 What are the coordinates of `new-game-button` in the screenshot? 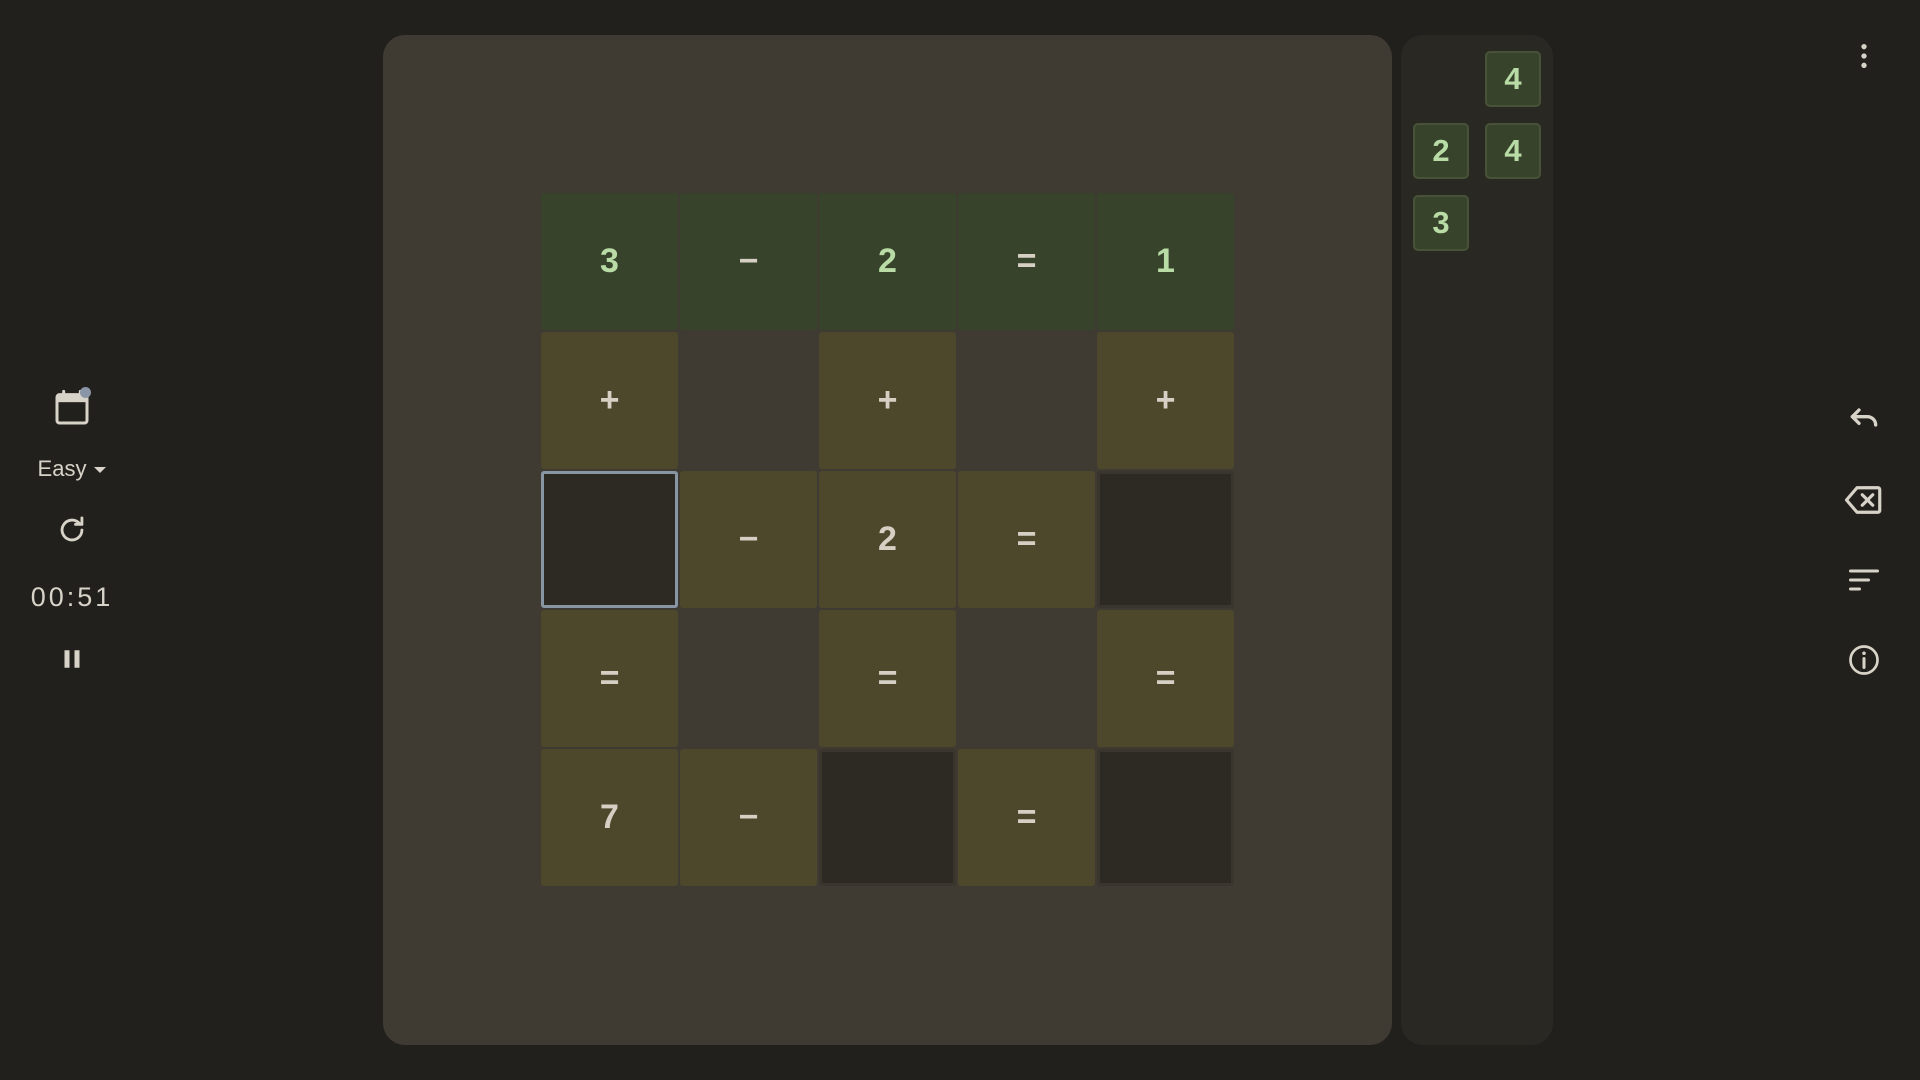 It's located at (72, 530).